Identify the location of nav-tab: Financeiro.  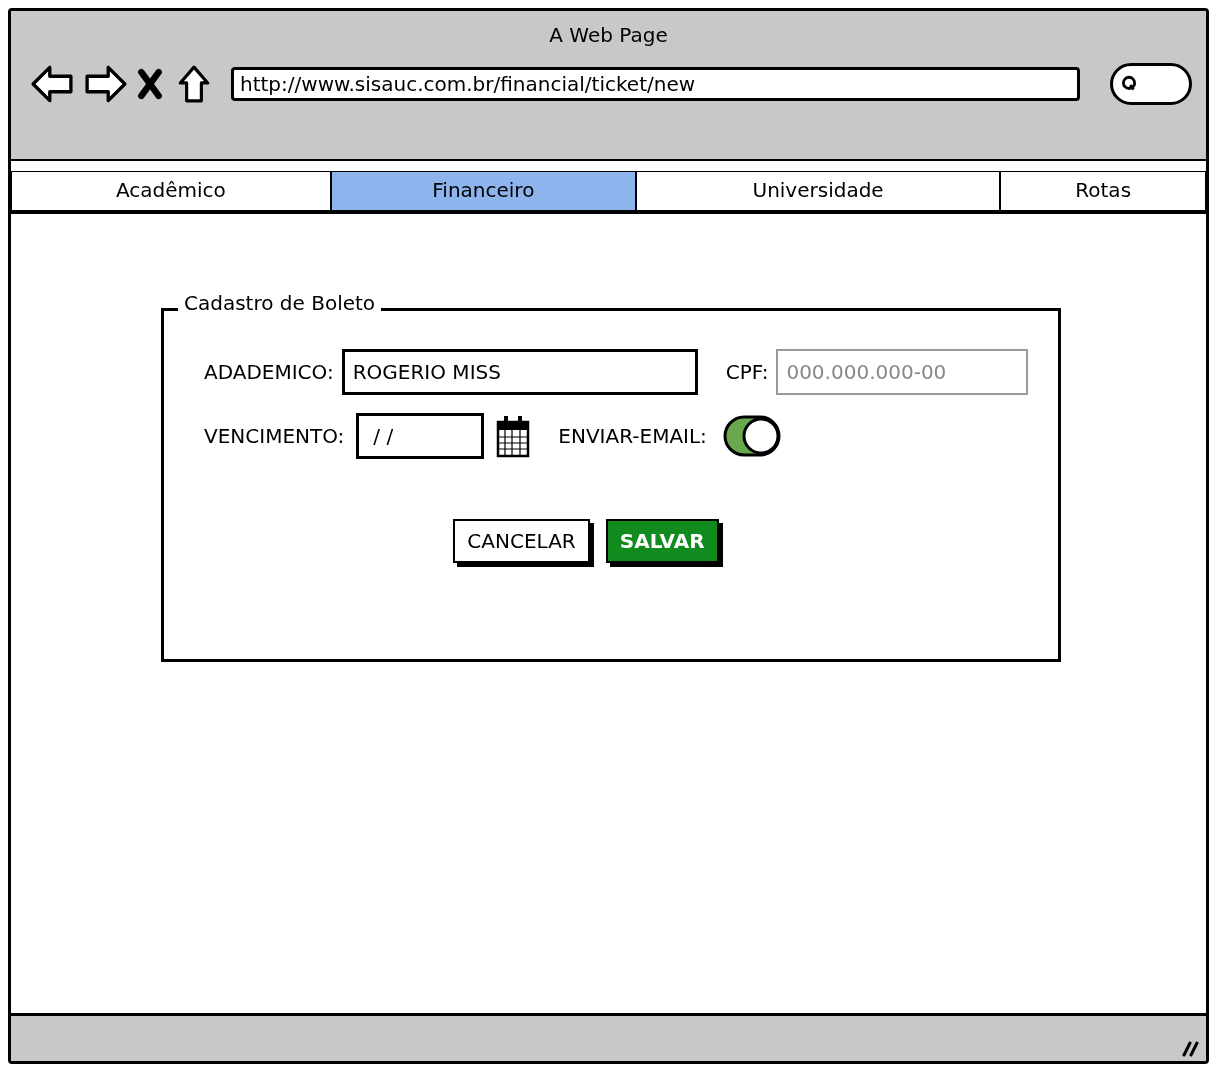
(483, 190).